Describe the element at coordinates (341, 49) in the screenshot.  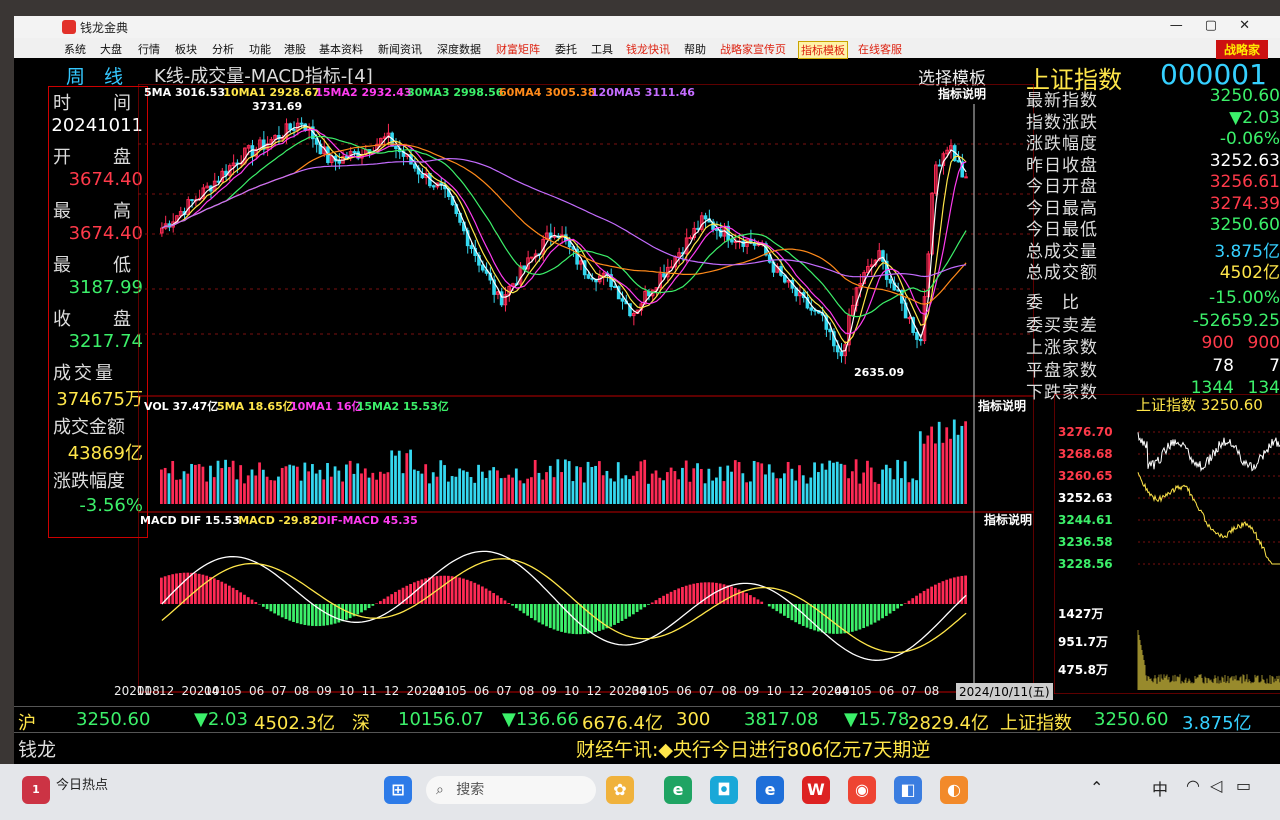
I see `menu-item: 基本资料` at that location.